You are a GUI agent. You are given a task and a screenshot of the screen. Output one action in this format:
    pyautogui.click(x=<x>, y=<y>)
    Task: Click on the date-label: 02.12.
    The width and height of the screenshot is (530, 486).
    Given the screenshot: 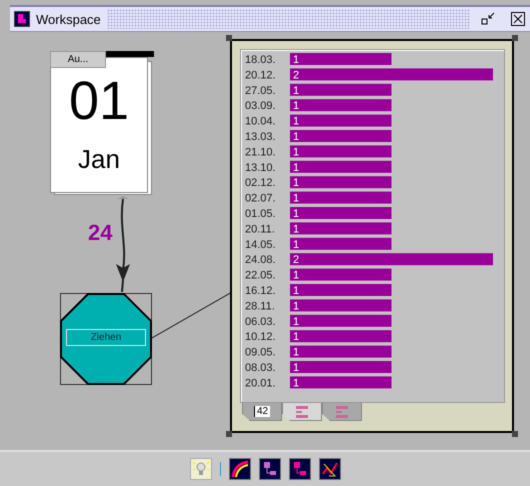 What is the action you would take?
    pyautogui.click(x=260, y=183)
    